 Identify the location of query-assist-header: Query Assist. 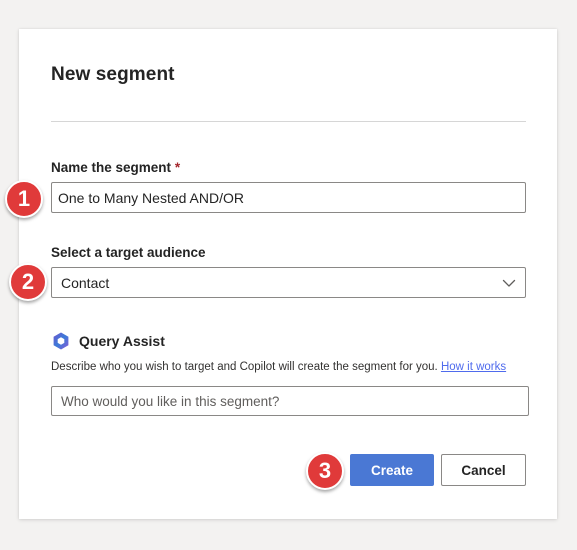
(108, 341).